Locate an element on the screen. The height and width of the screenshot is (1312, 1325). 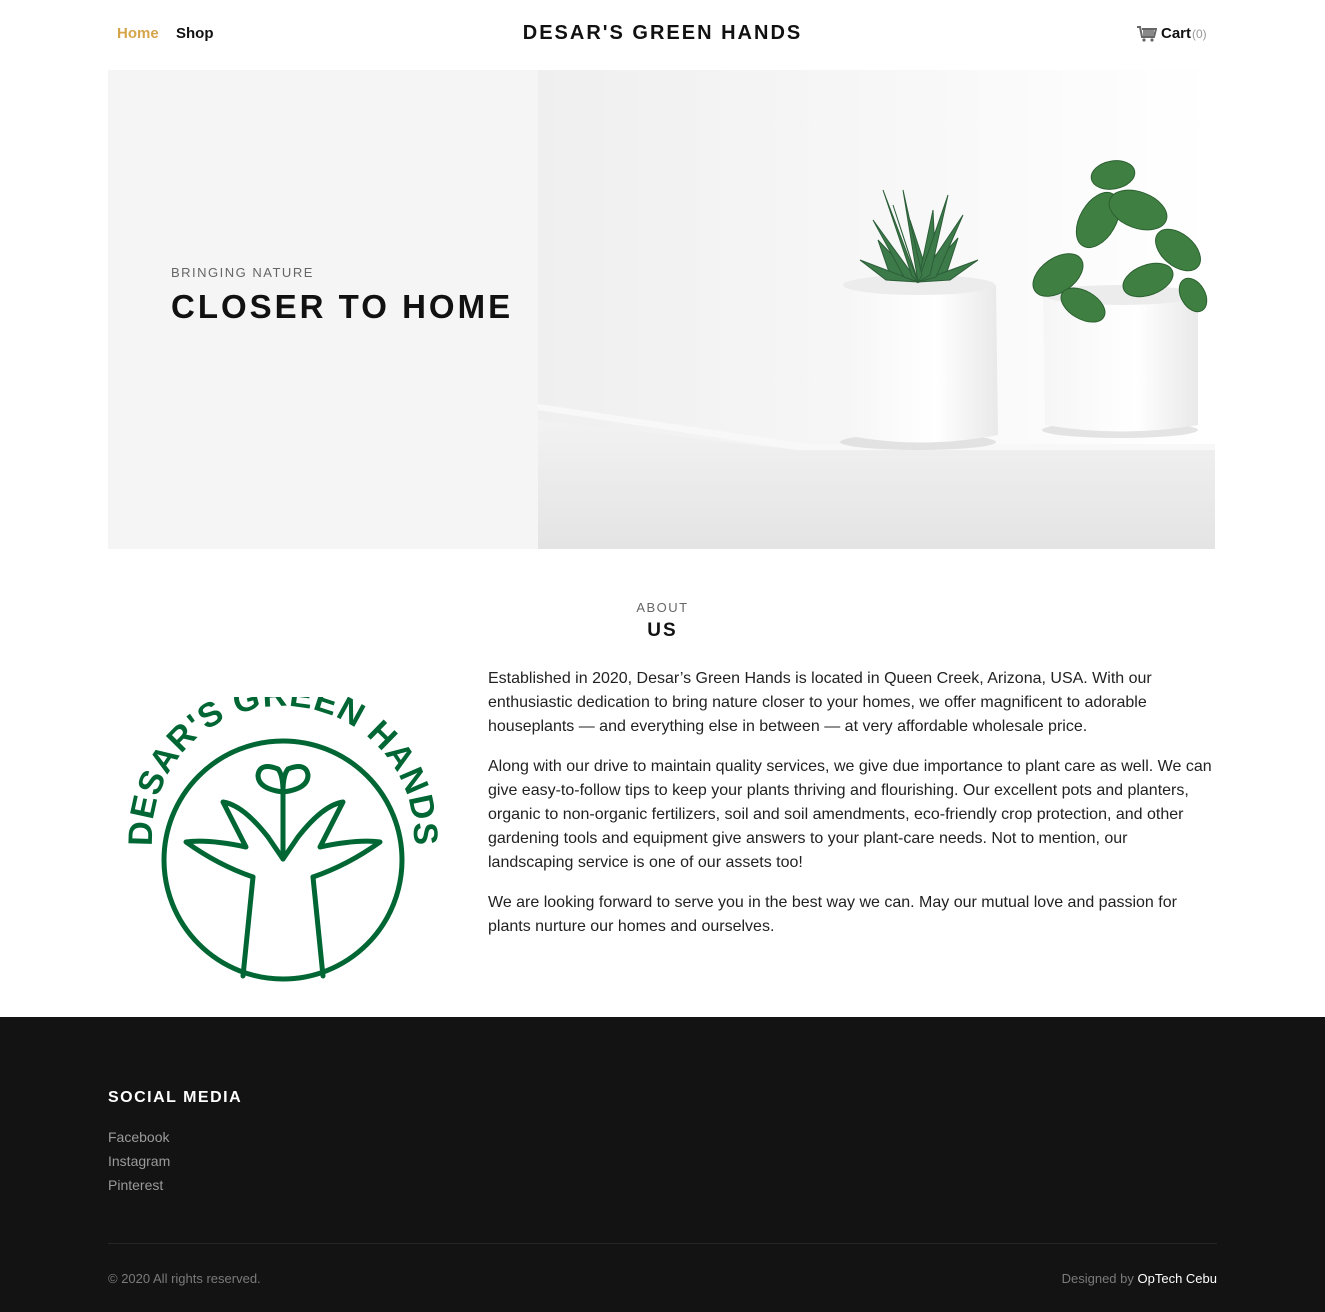
cart-label: Cart is located at coordinates (1176, 33).